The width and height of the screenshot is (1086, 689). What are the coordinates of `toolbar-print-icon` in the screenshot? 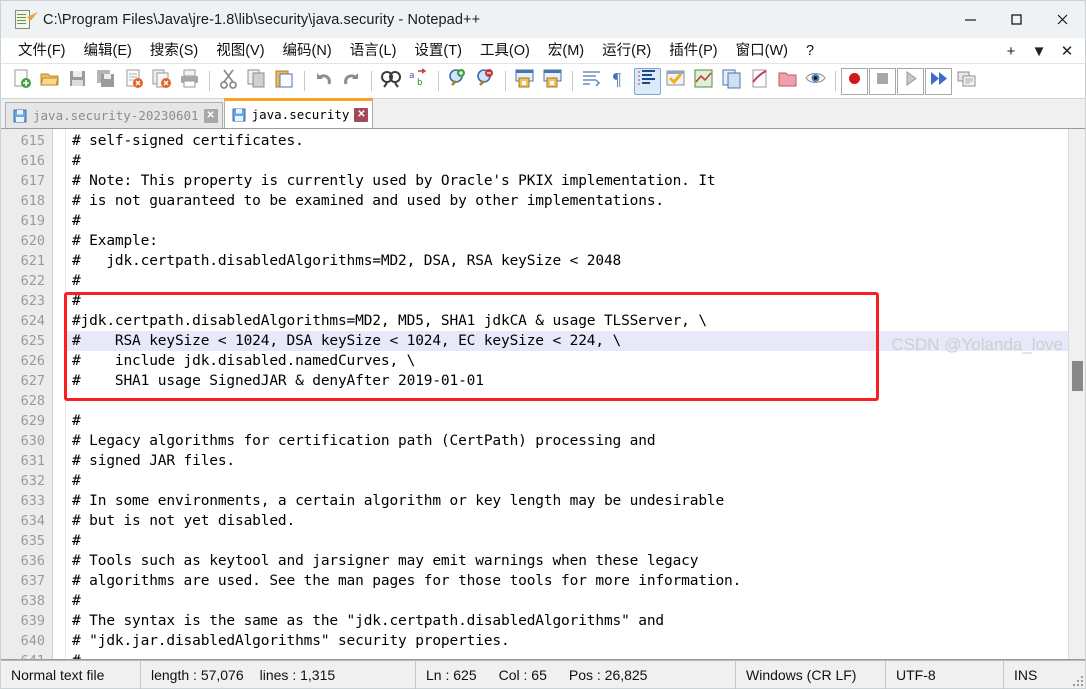 It's located at (189, 81).